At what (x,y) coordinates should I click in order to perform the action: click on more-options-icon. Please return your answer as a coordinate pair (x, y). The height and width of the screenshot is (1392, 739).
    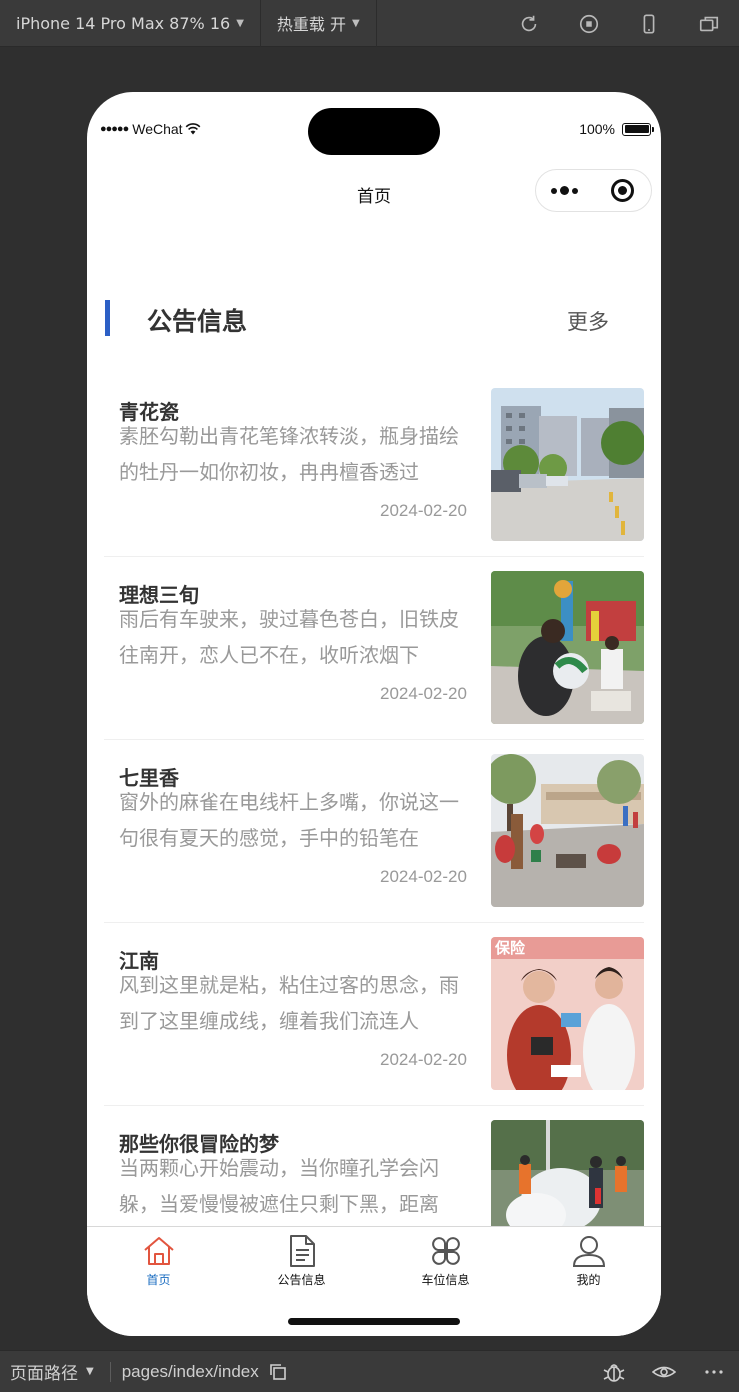
    Looking at the image, I should click on (565, 190).